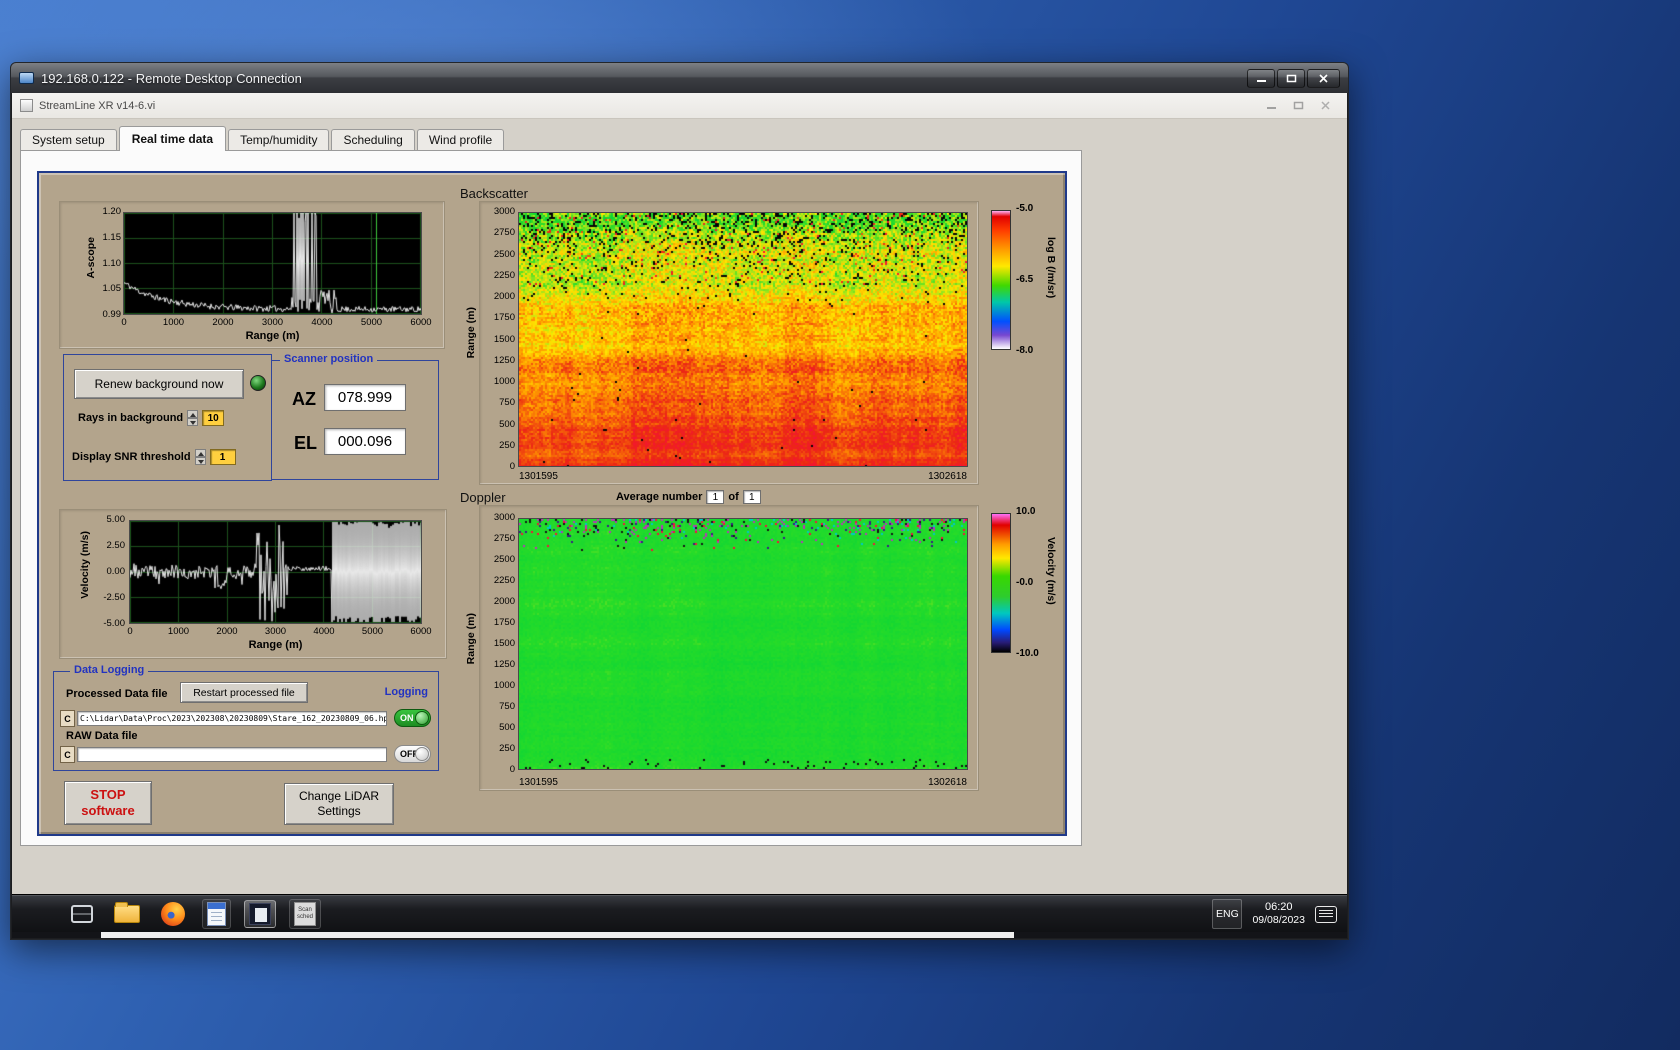  What do you see at coordinates (1025, 208) in the screenshot?
I see `tick-label: -5.0` at bounding box center [1025, 208].